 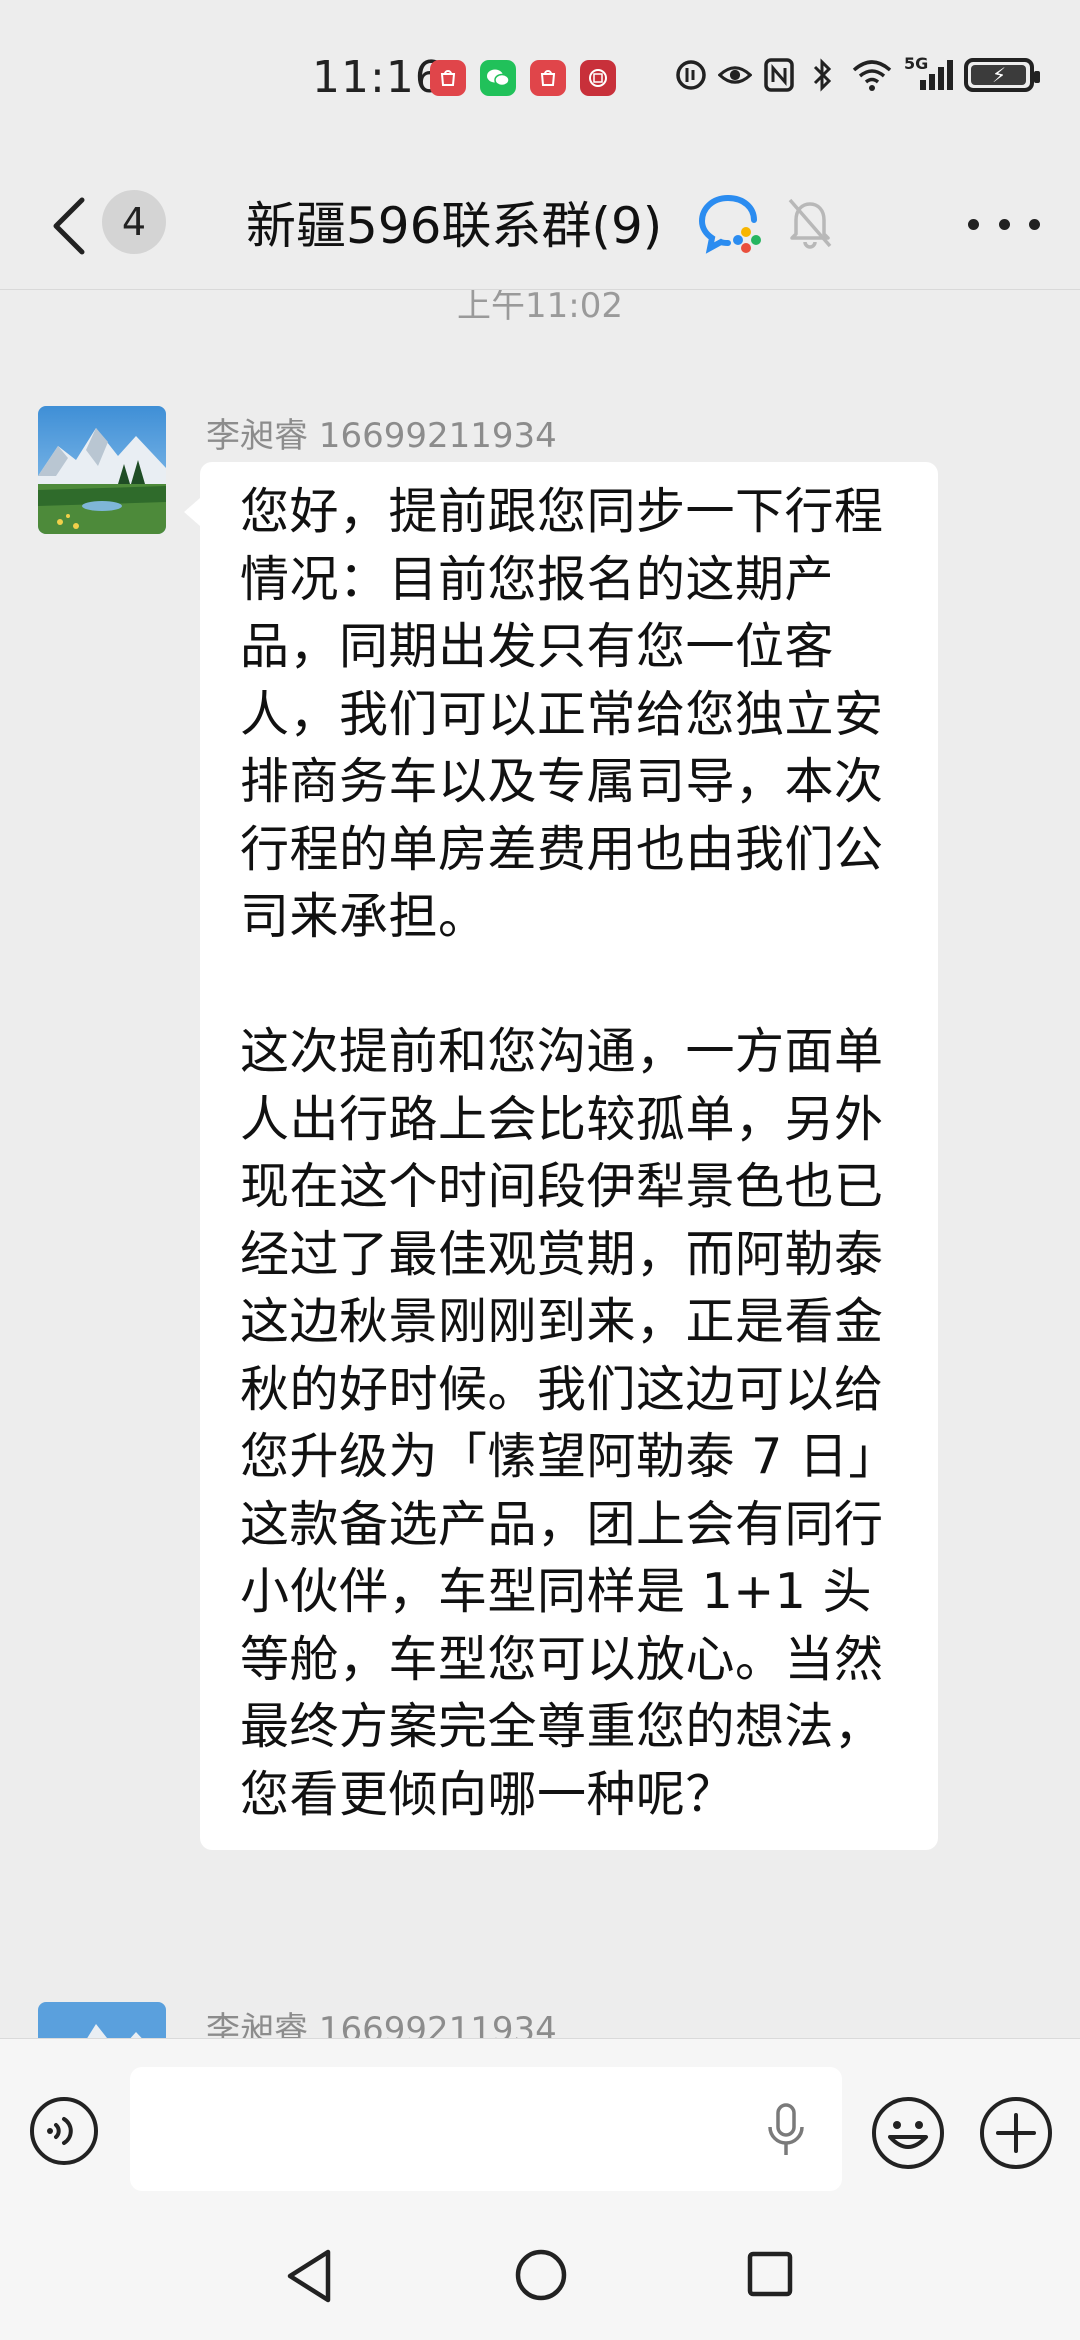 I want to click on emoji-icon, so click(x=908, y=2133).